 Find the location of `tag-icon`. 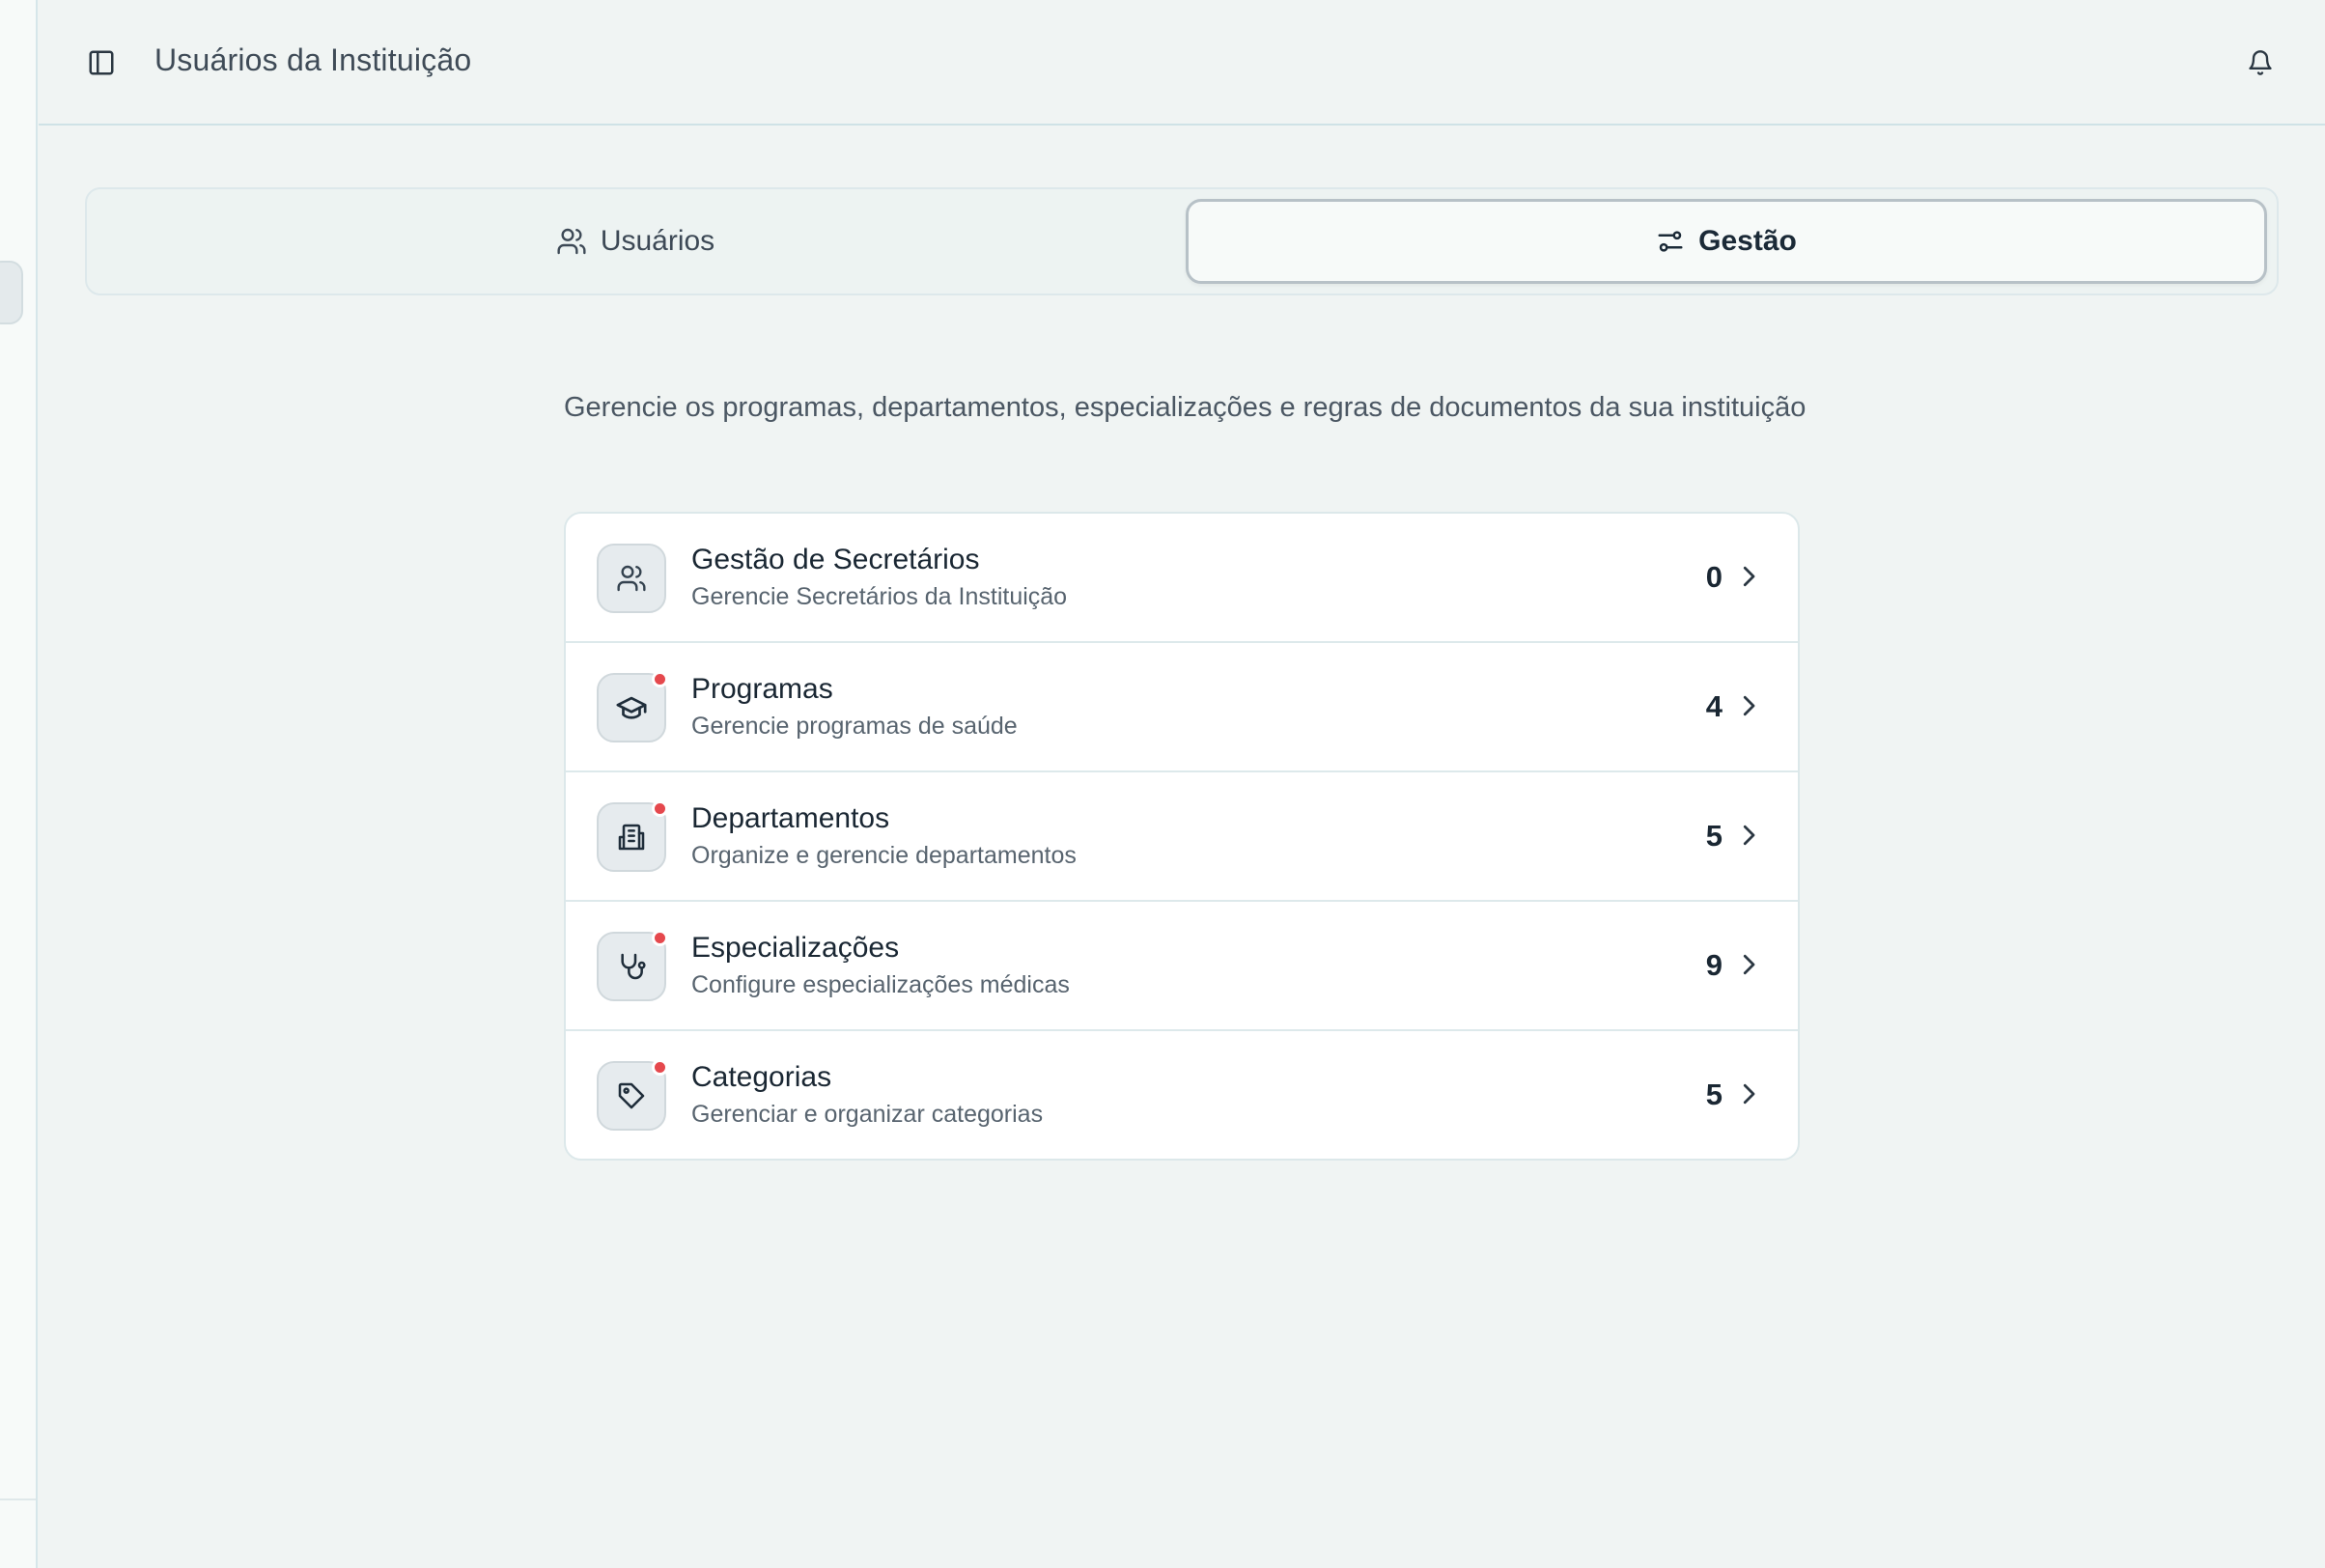

tag-icon is located at coordinates (631, 1095).